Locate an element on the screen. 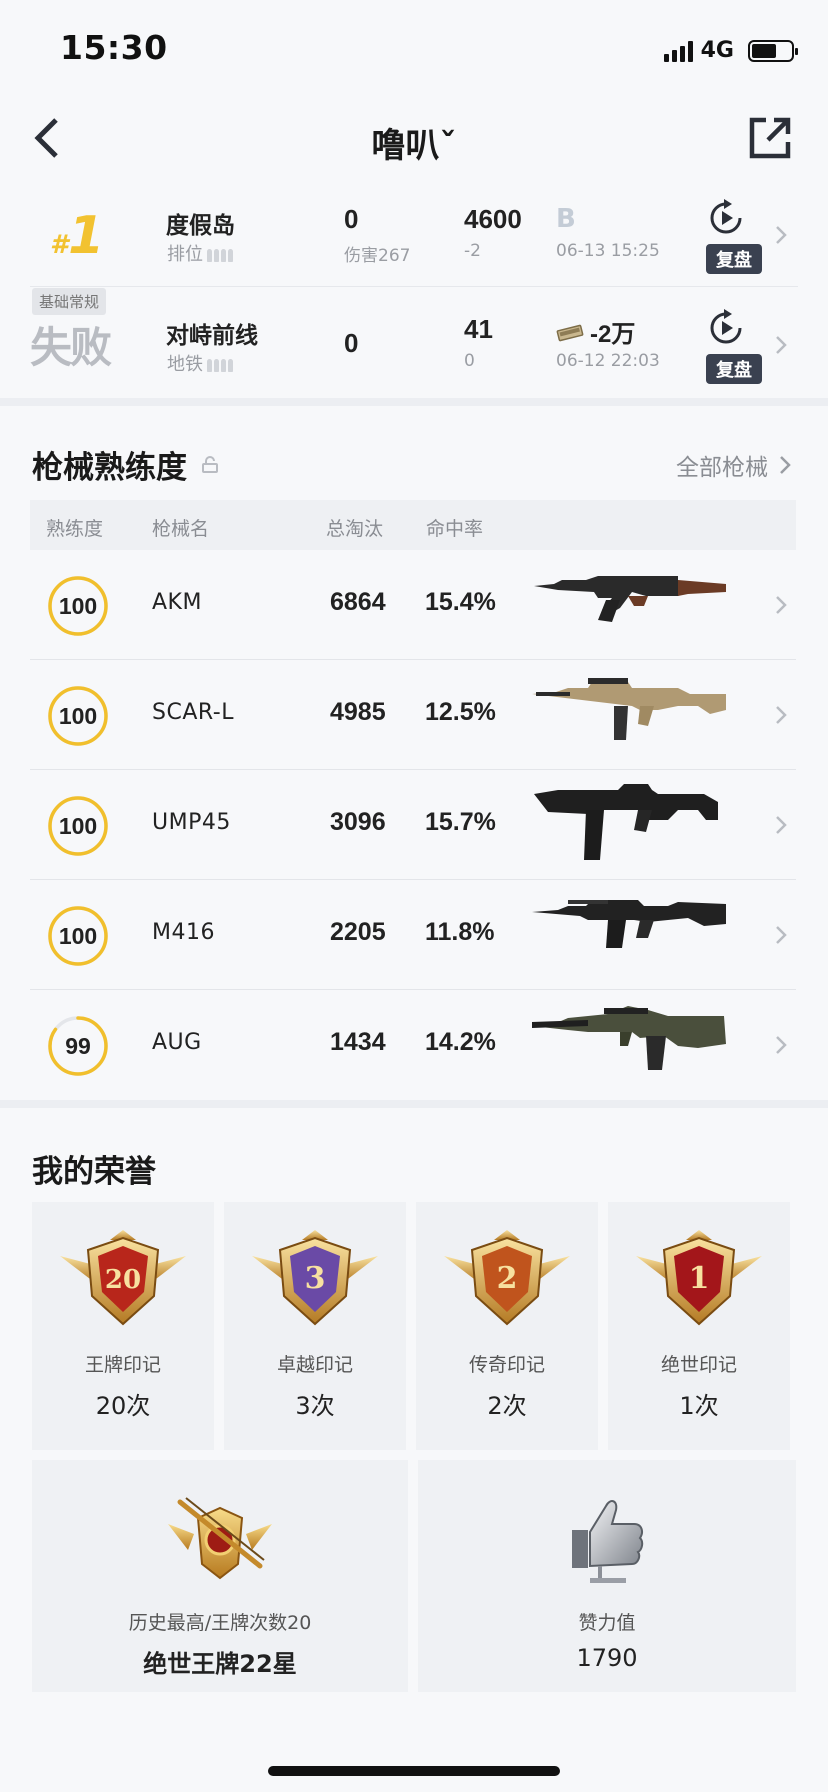  replay-label: 复盘 is located at coordinates (734, 369).